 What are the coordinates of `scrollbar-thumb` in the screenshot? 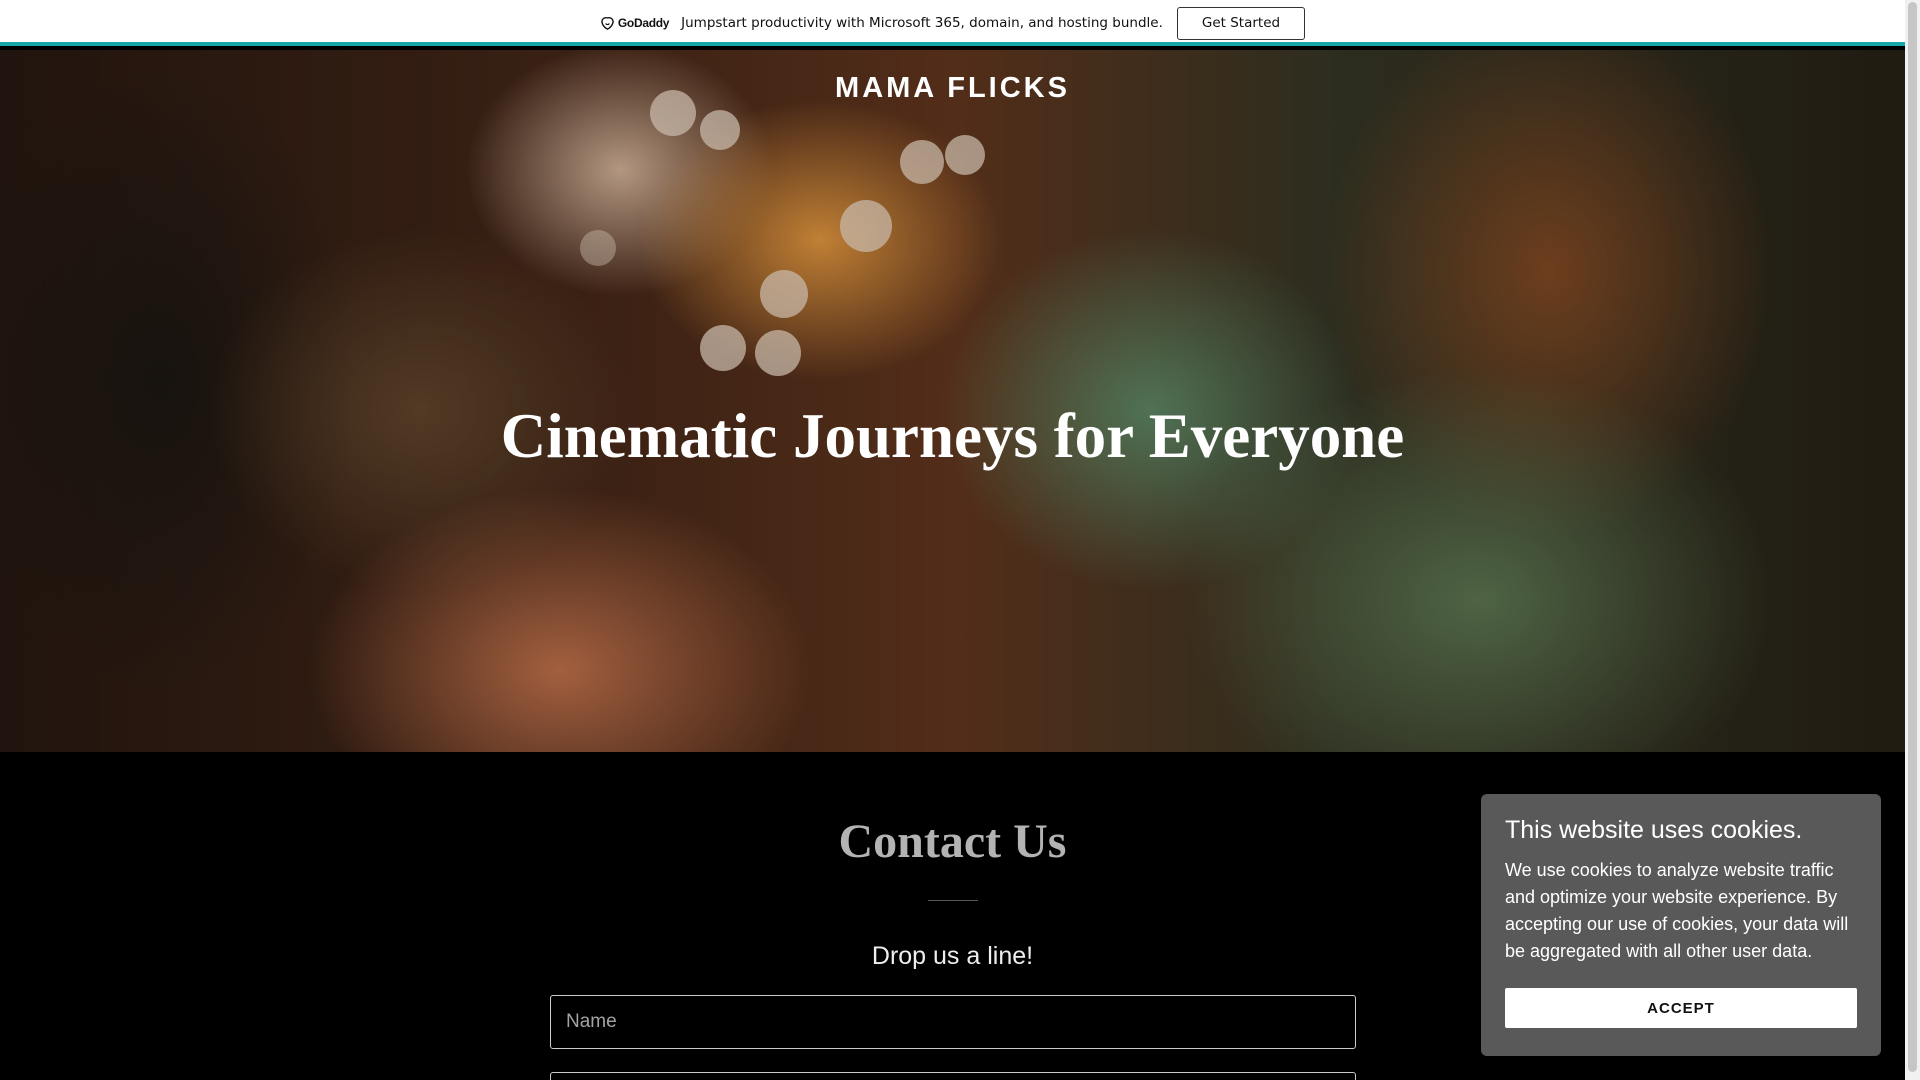 It's located at (1912, 537).